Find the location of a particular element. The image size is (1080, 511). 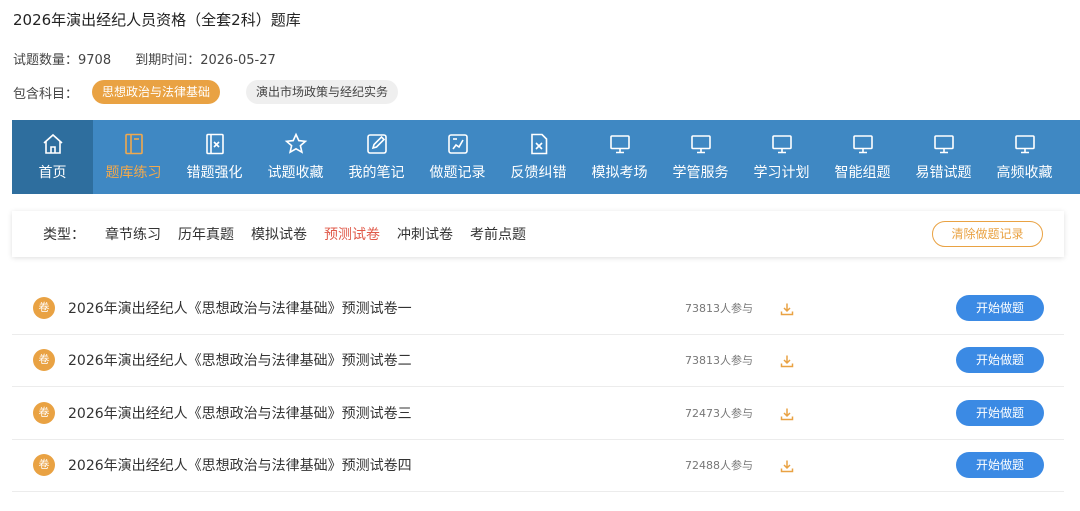

nav-item-label: 易错试题 is located at coordinates (943, 173).